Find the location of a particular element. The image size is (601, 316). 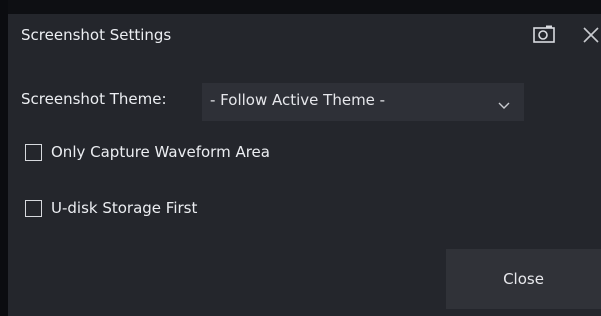

dialog-title: Screenshot Settings is located at coordinates (96, 35).